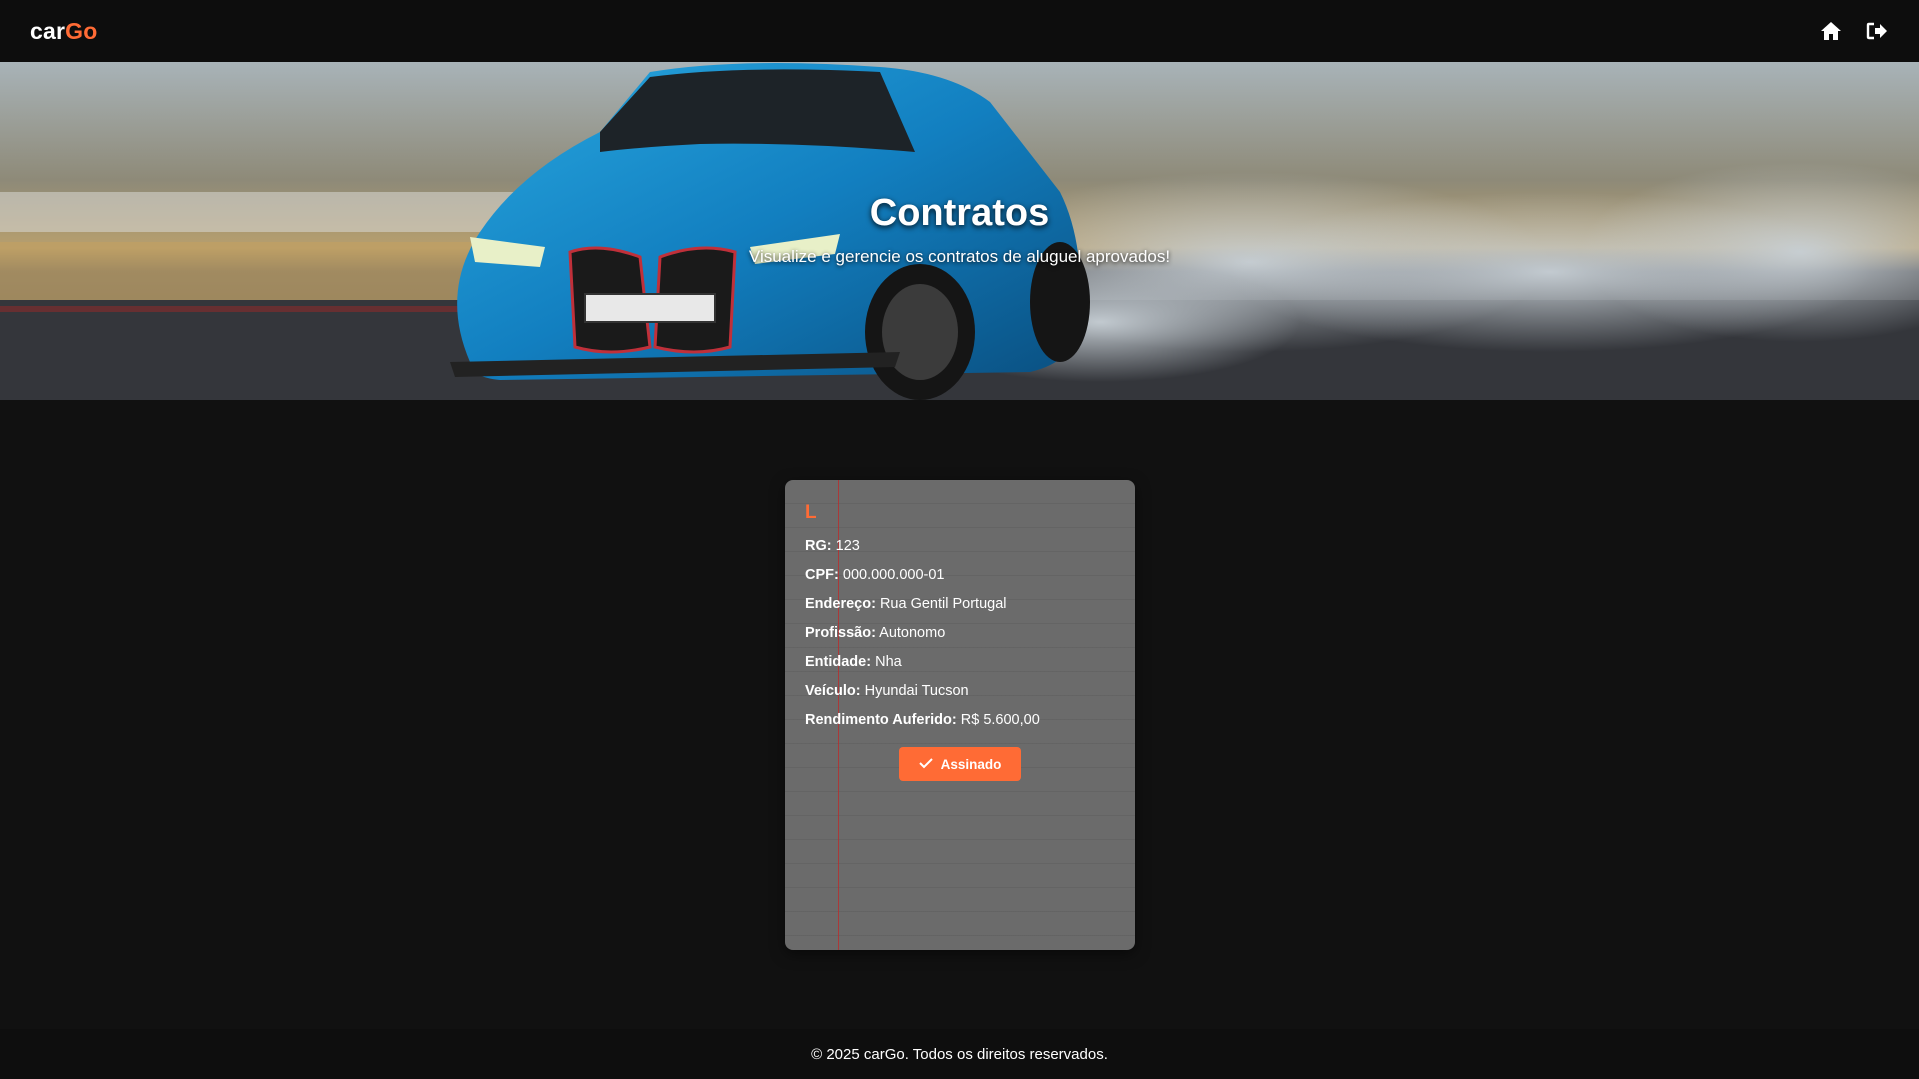 Image resolution: width=1919 pixels, height=1079 pixels. What do you see at coordinates (1854, 31) in the screenshot?
I see `nav-actions` at bounding box center [1854, 31].